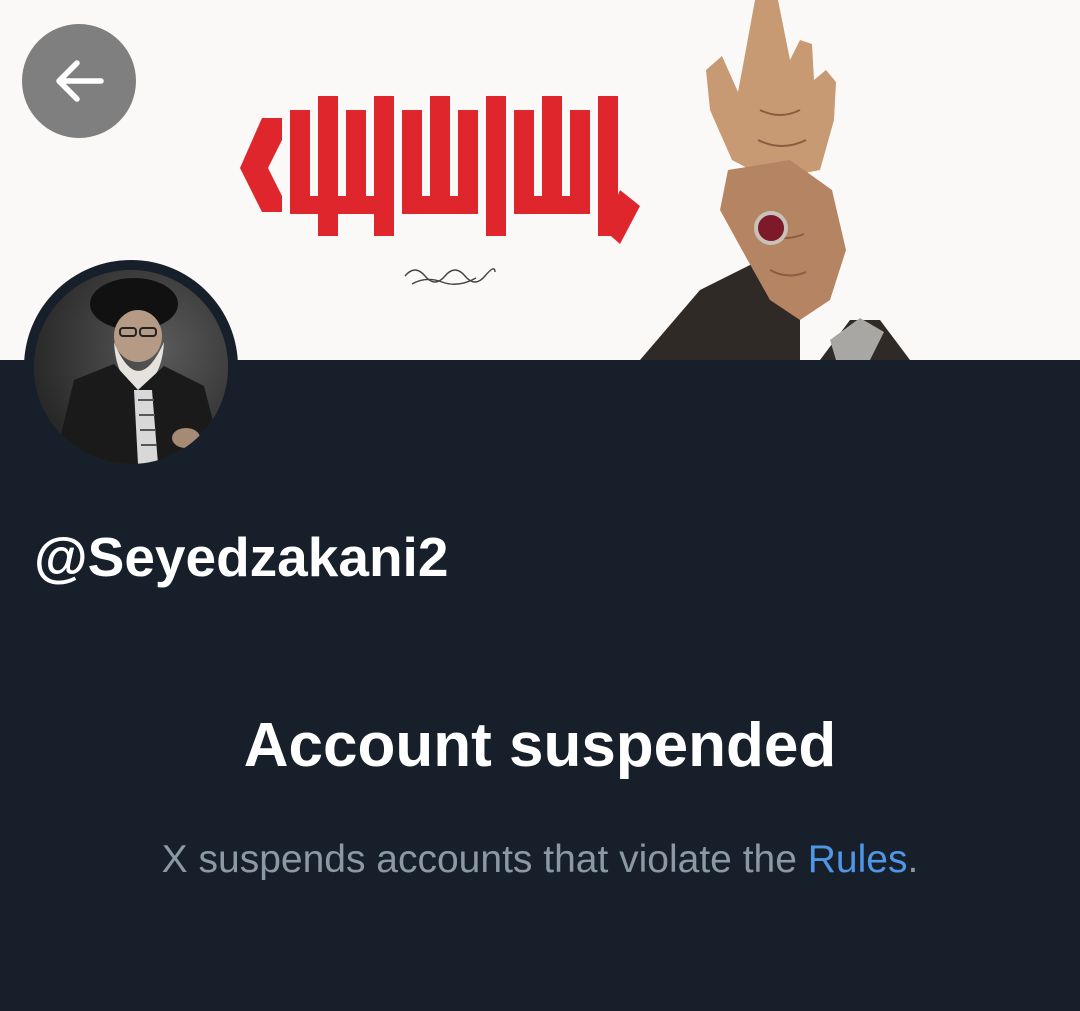 Image resolution: width=1080 pixels, height=1011 pixels. Describe the element at coordinates (858, 859) in the screenshot. I see `rules-link: Rules` at that location.